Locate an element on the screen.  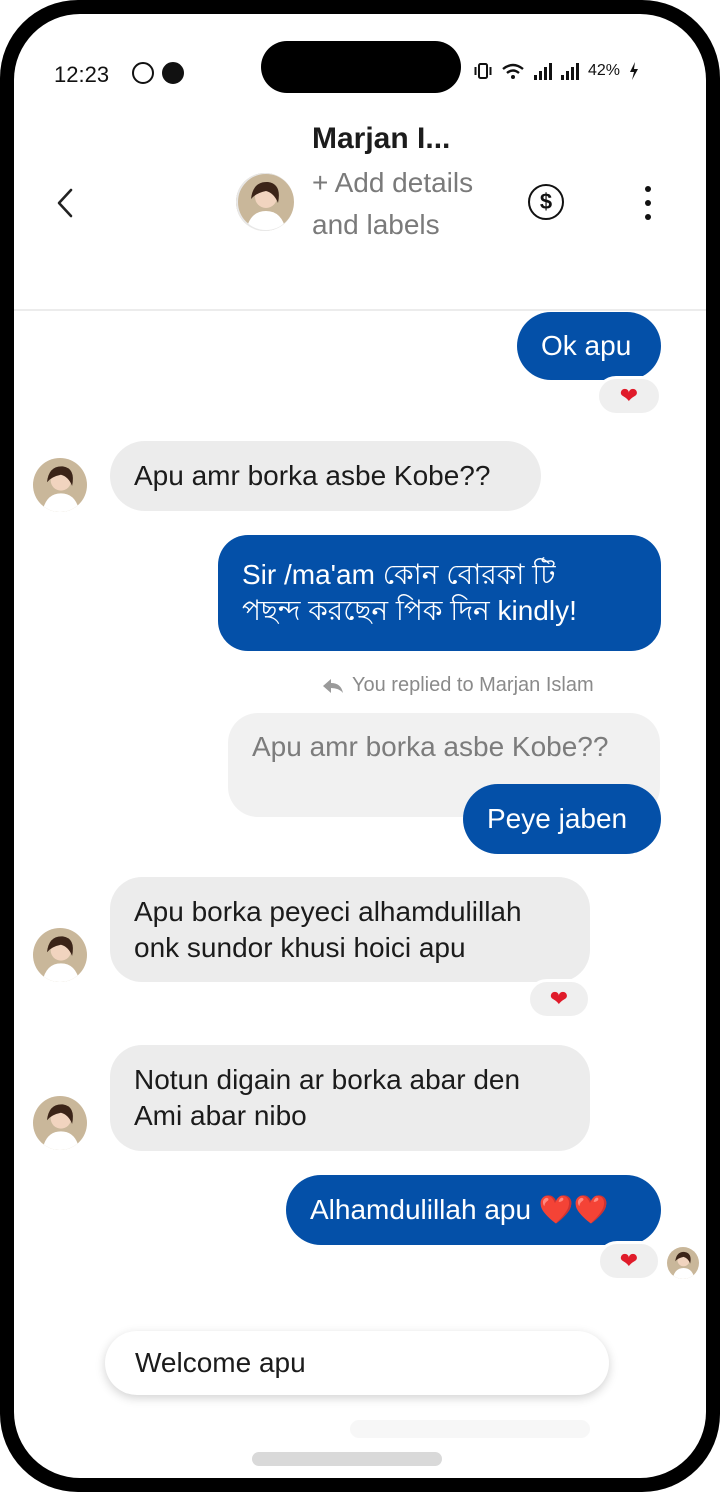
dynamic-island is located at coordinates (361, 67).